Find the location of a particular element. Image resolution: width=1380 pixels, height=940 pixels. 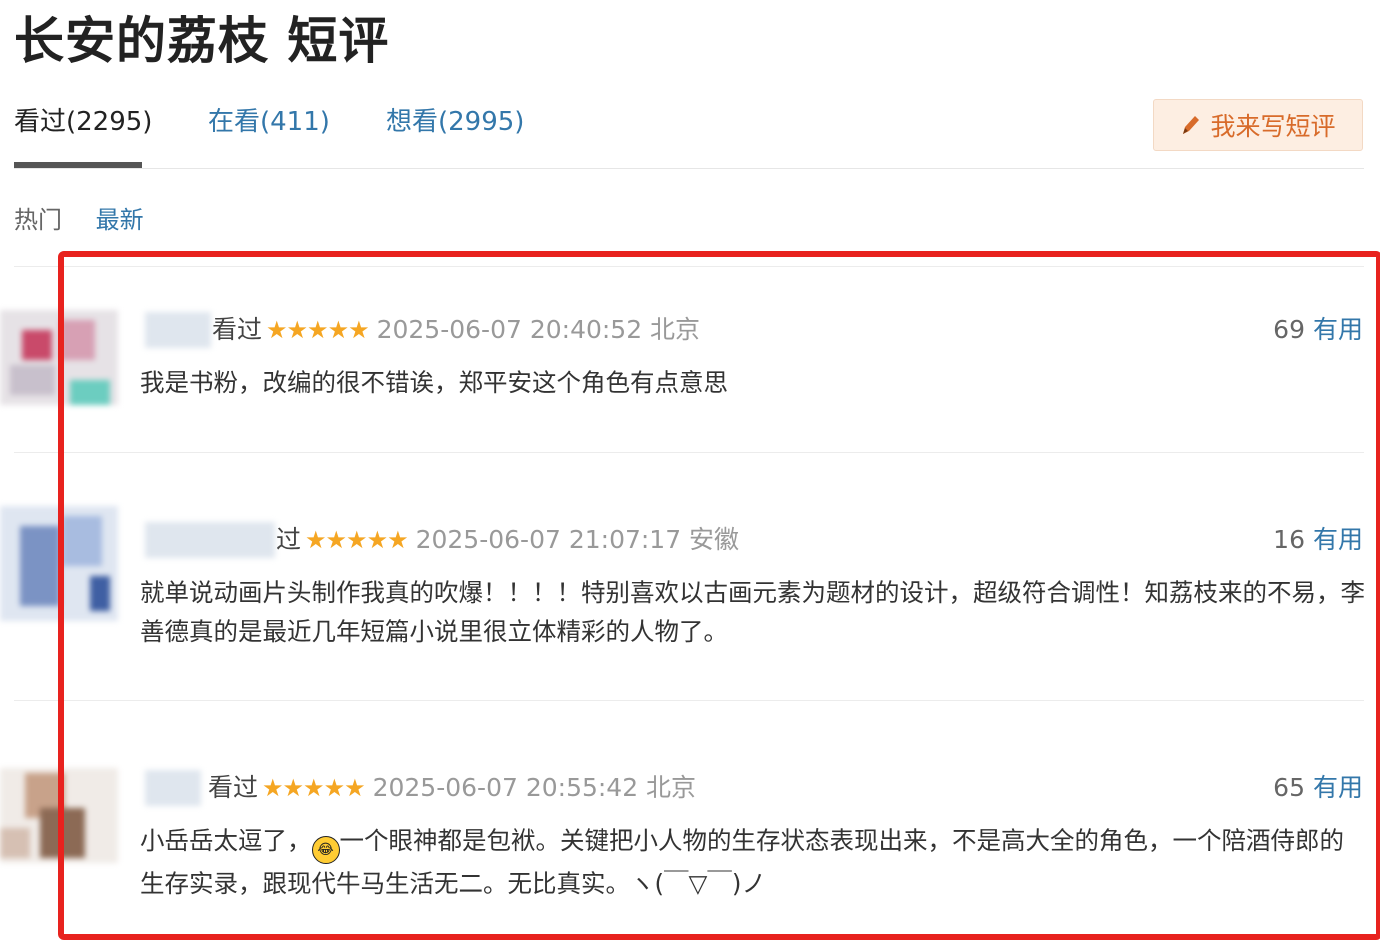

page-title: 长安的荔枝 短评 is located at coordinates (202, 41).